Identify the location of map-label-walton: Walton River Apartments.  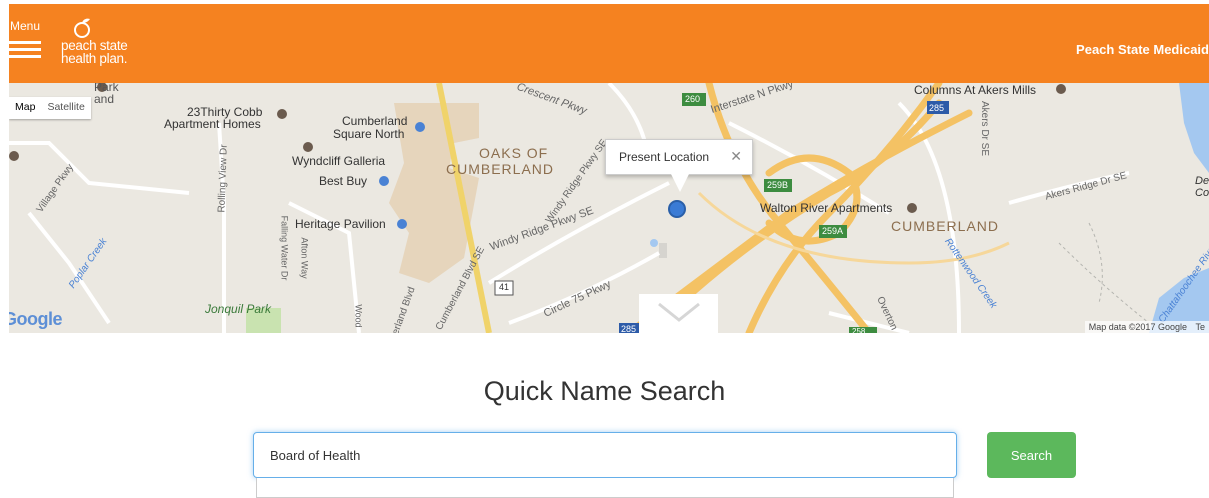
(826, 208).